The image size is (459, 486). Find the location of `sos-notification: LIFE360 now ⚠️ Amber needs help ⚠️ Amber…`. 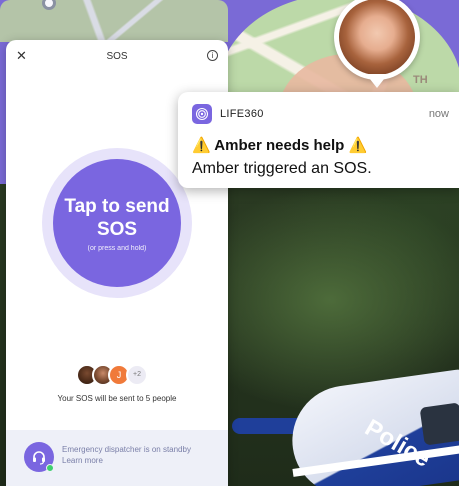

sos-notification: LIFE360 now ⚠️ Amber needs help ⚠️ Amber… is located at coordinates (318, 140).